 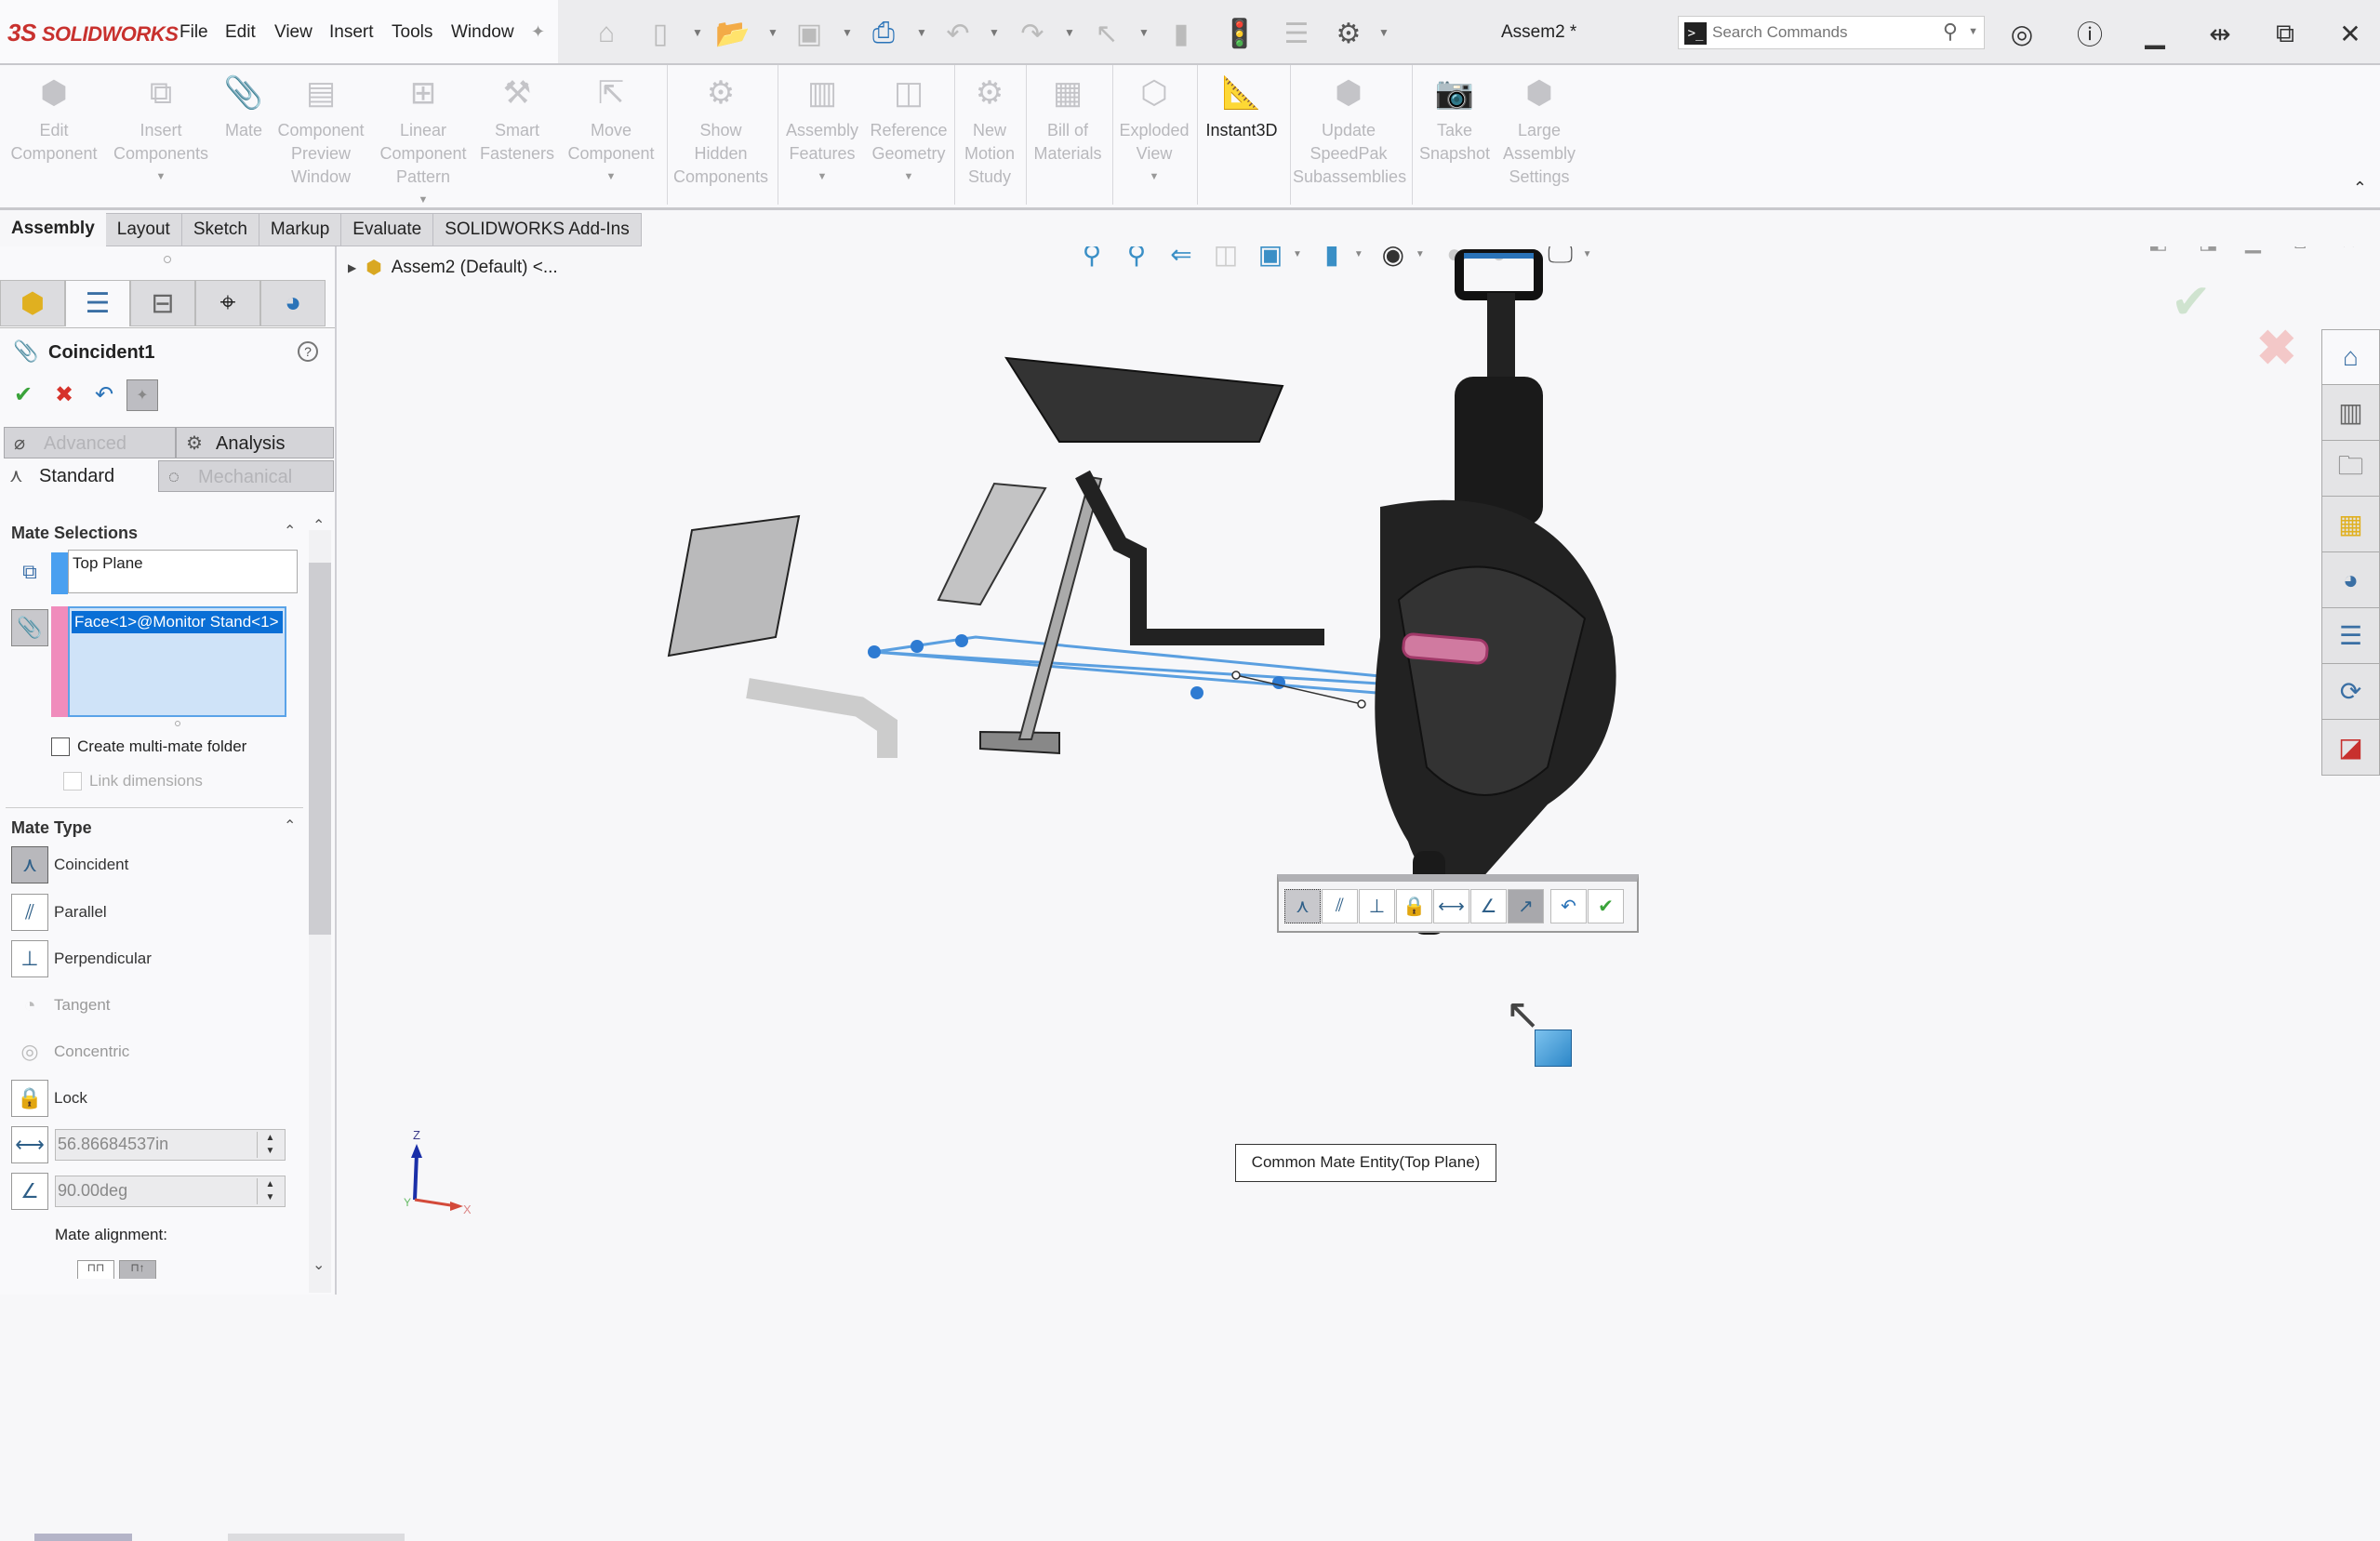 I want to click on insert-components-button: ⧉ Insert Components ▼, so click(x=161, y=131).